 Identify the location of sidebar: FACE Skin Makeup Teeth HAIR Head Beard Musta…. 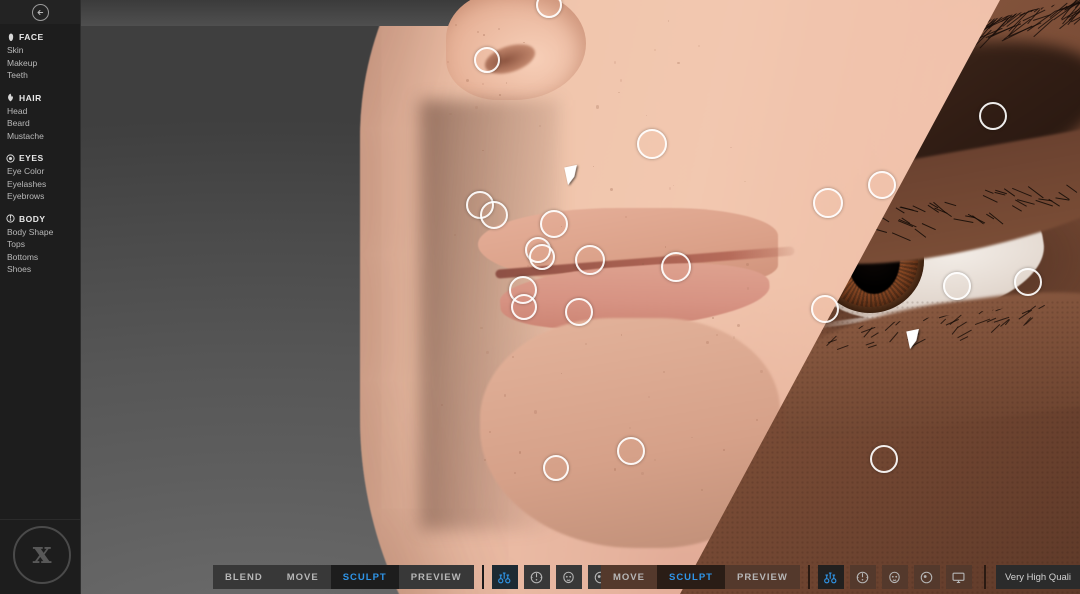
(40, 297).